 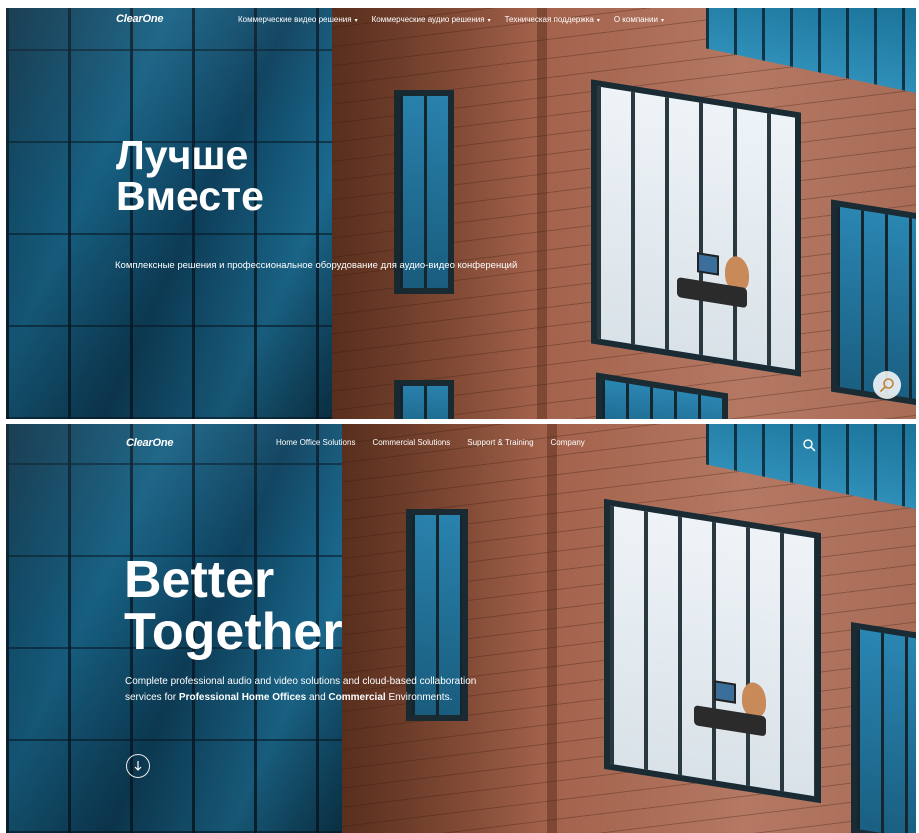 I want to click on menu-item-audio-solutions: Коммерческие аудио решения ▾, so click(x=431, y=19).